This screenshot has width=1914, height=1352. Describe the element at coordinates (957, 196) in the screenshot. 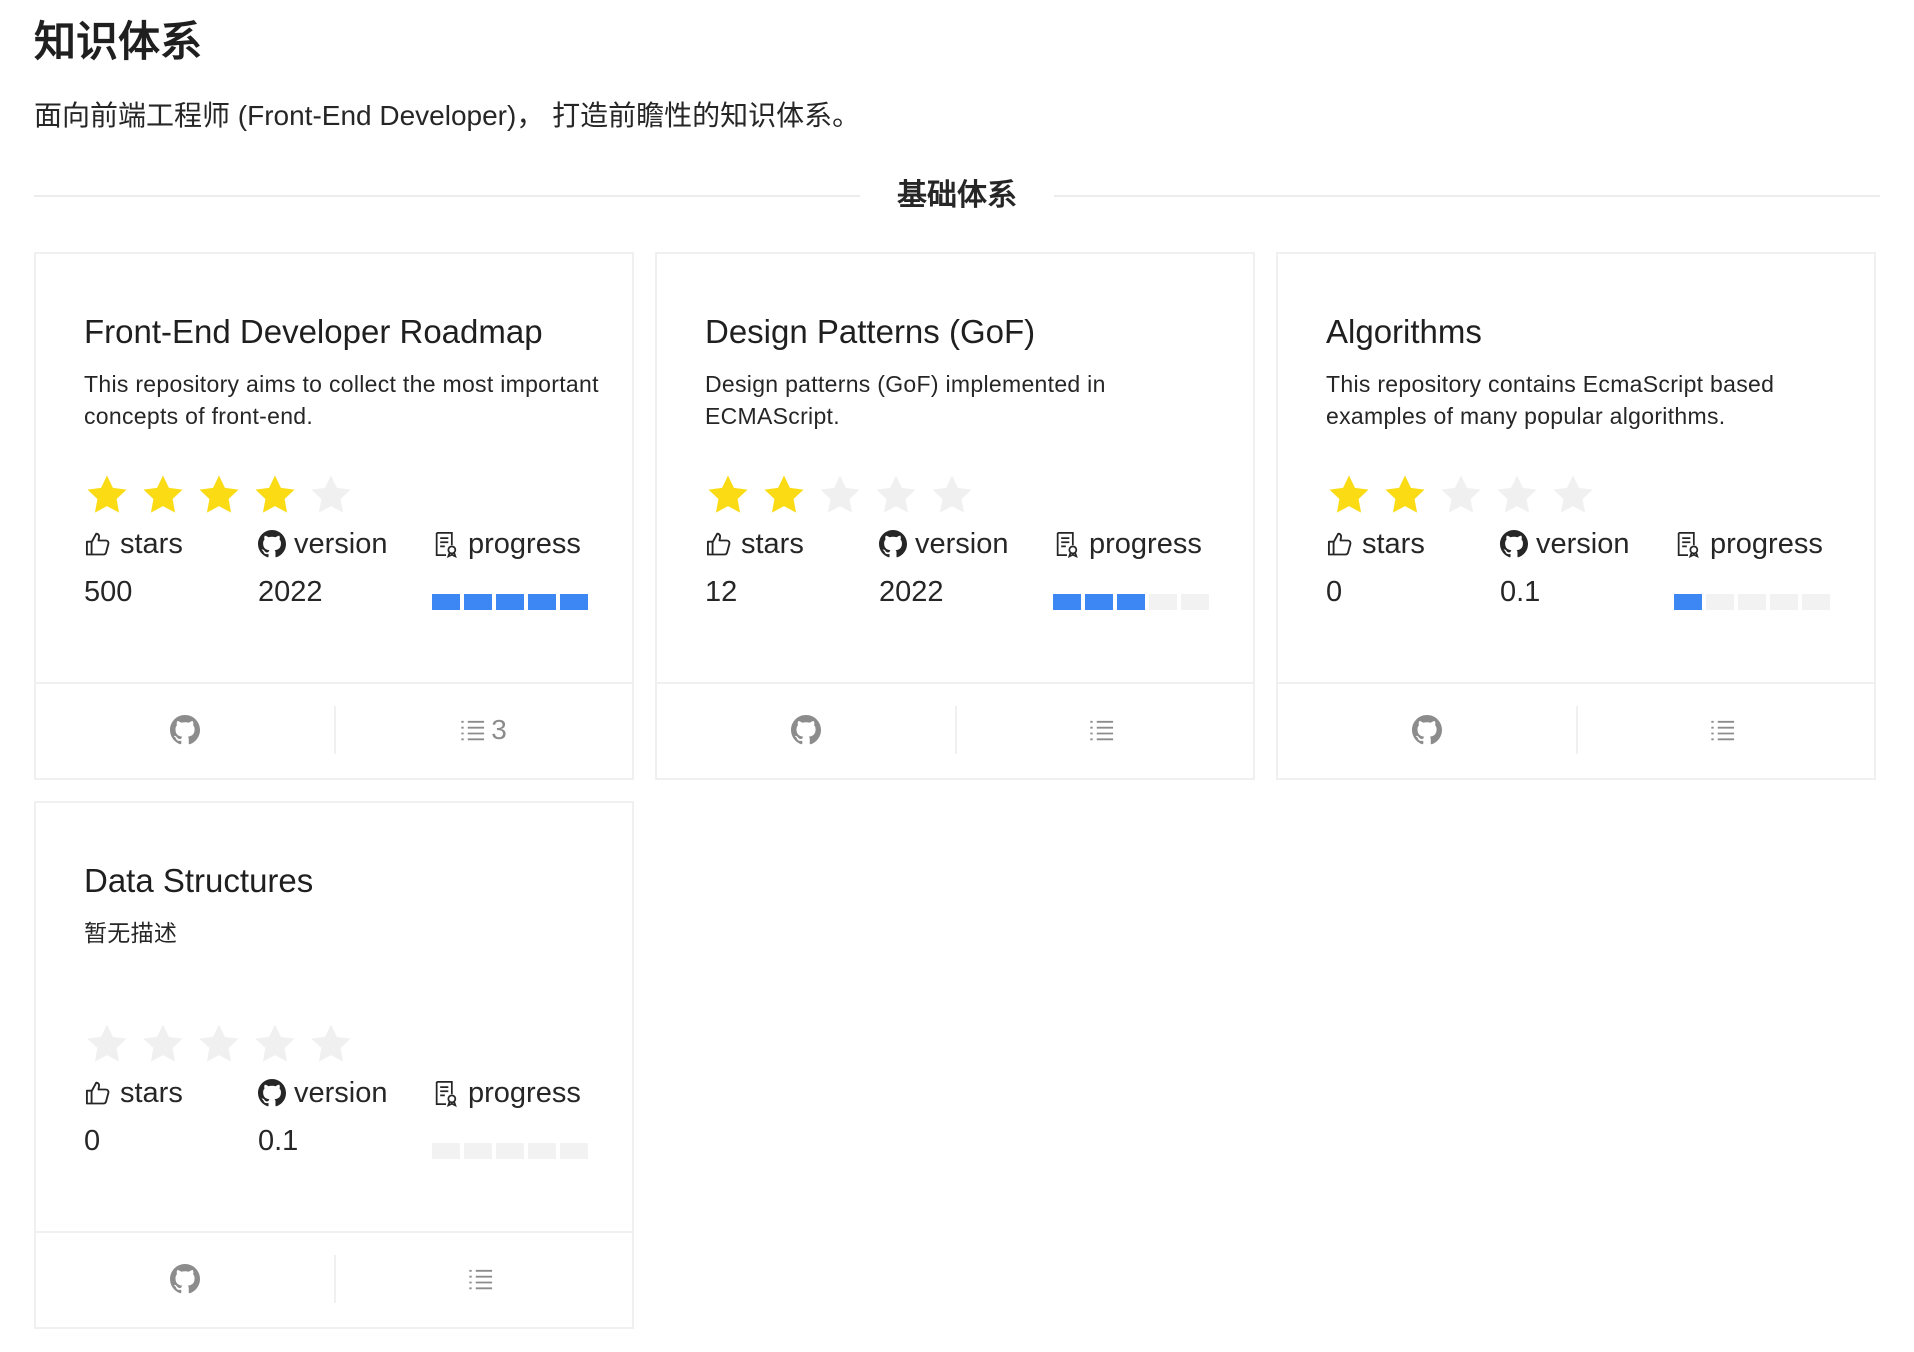

I see `section-divider: 基础体系` at that location.